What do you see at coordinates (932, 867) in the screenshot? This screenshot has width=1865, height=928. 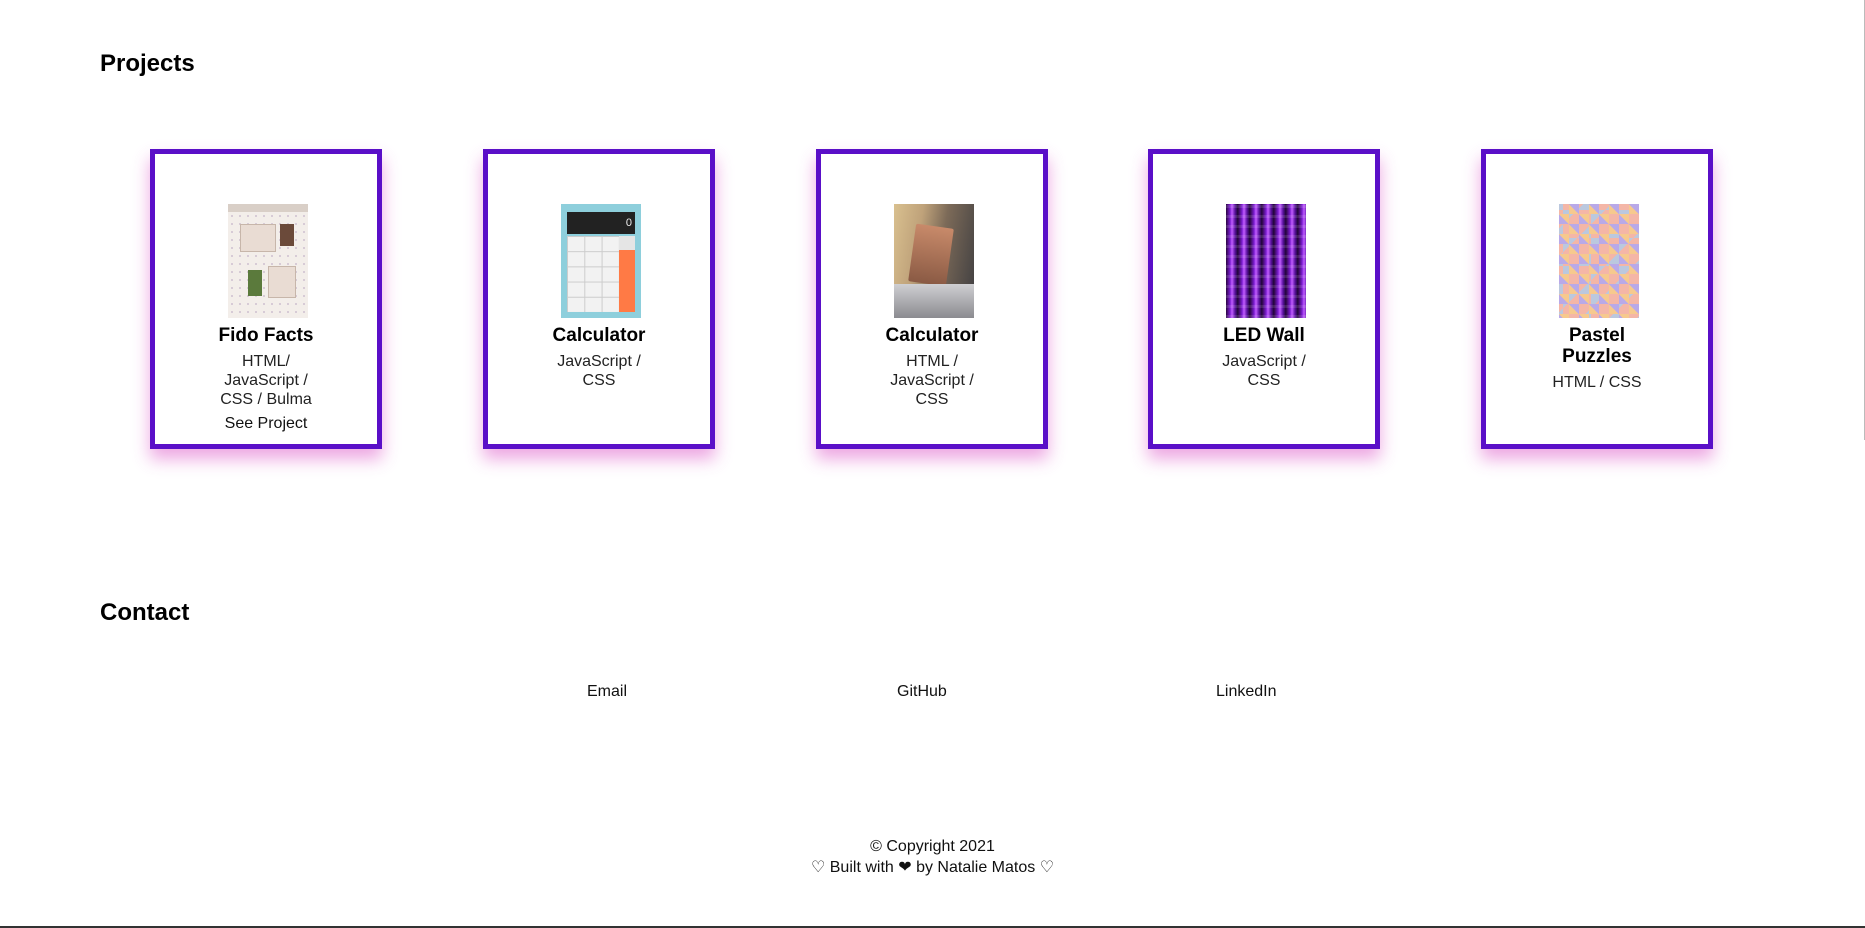 I see `credit-text: ♡ Built with ❤ by Natalie Matos ♡` at bounding box center [932, 867].